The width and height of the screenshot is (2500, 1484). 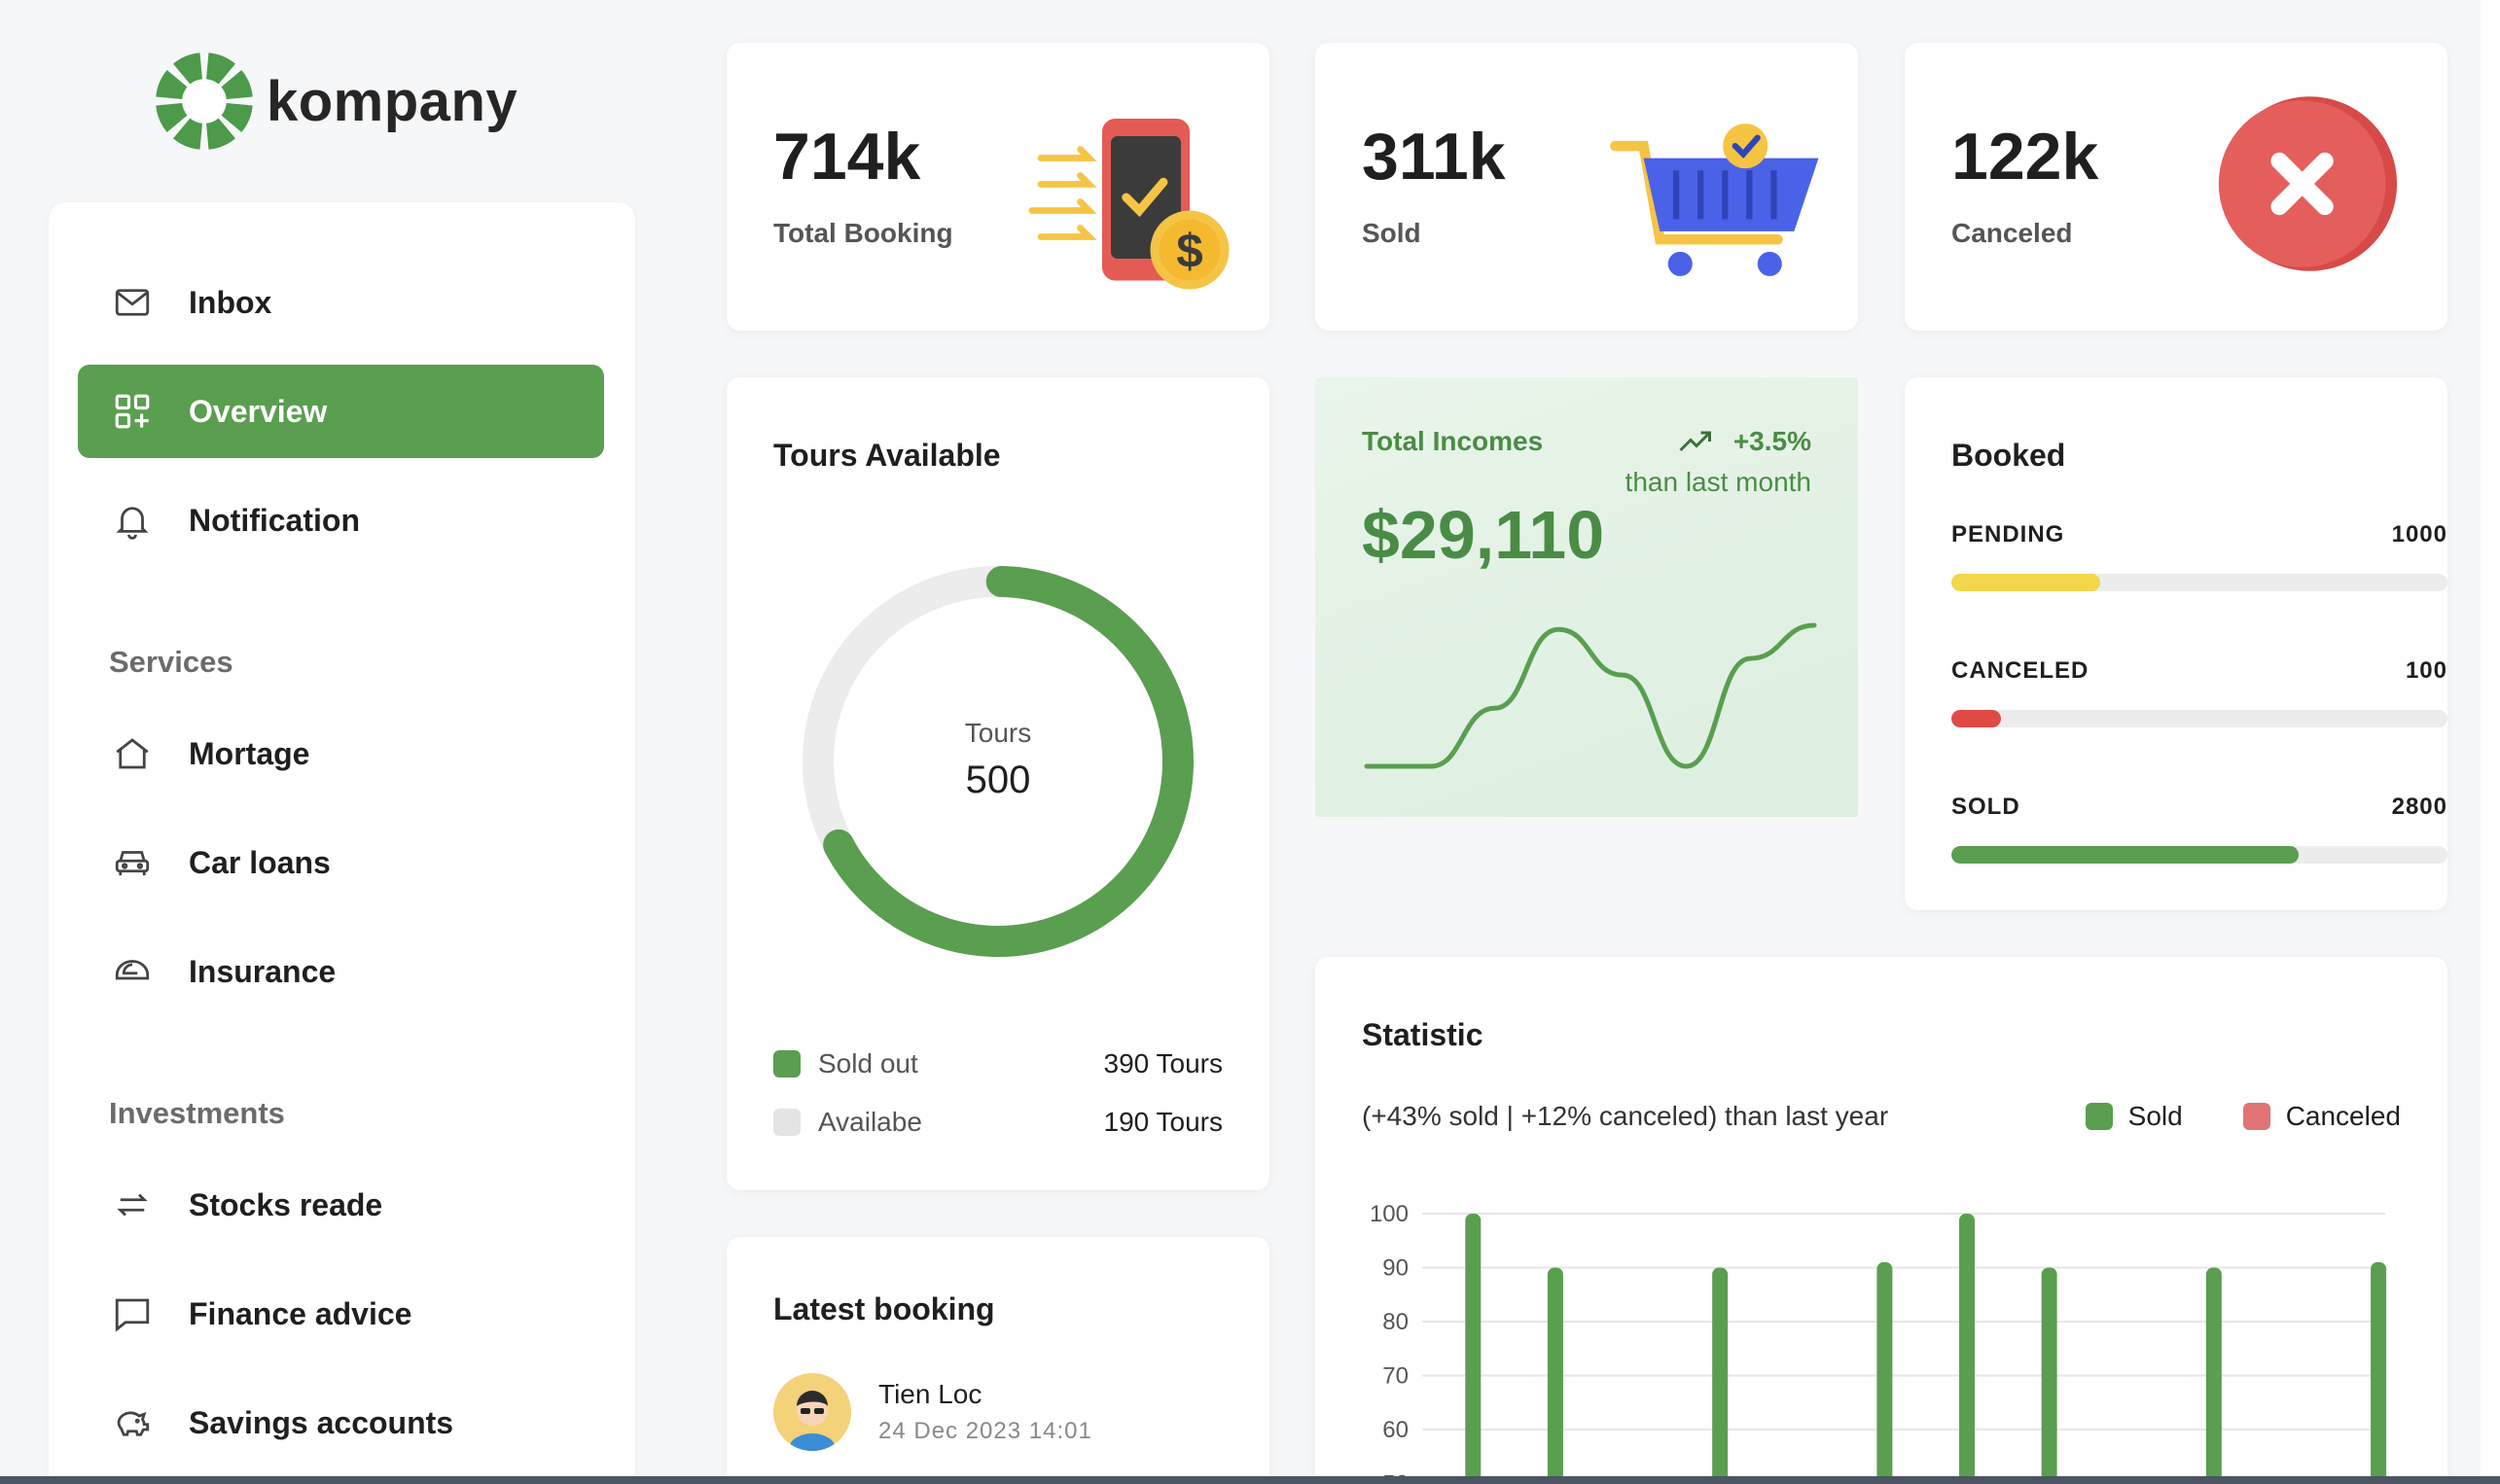 What do you see at coordinates (1395, 1430) in the screenshot?
I see `y-tick-label: 60` at bounding box center [1395, 1430].